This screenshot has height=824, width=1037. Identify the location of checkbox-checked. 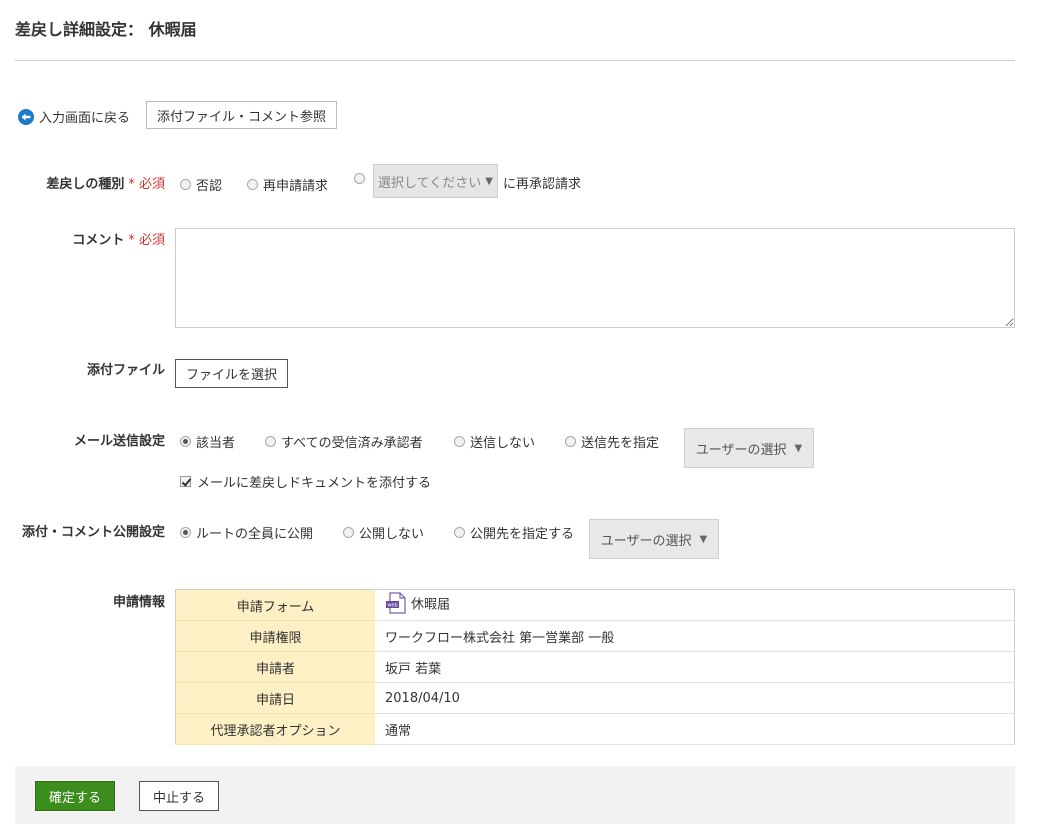
(185, 481).